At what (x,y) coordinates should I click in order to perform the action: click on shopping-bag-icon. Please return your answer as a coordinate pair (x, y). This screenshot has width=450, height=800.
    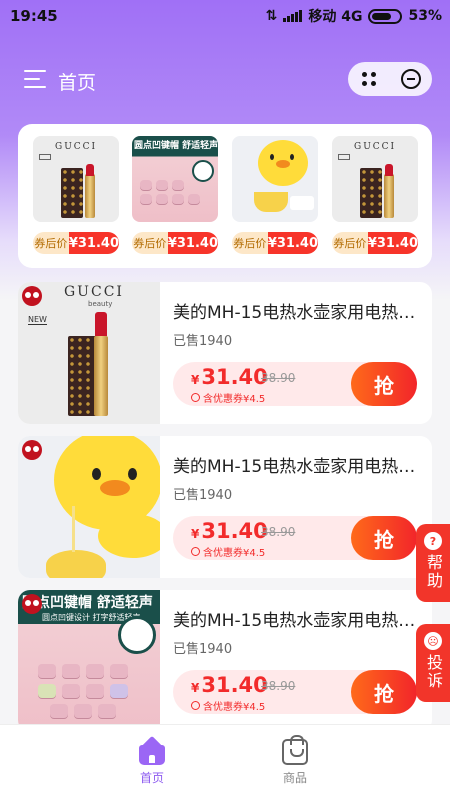
    Looking at the image, I should click on (295, 750).